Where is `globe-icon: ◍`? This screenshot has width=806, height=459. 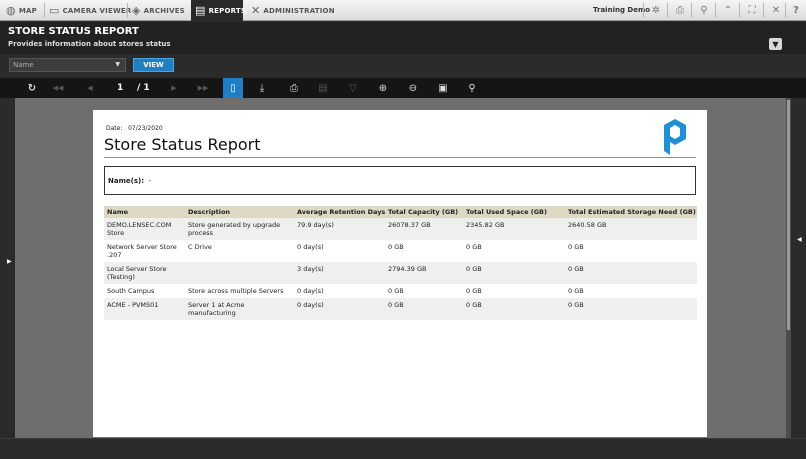
globe-icon: ◍ is located at coordinates (11, 10).